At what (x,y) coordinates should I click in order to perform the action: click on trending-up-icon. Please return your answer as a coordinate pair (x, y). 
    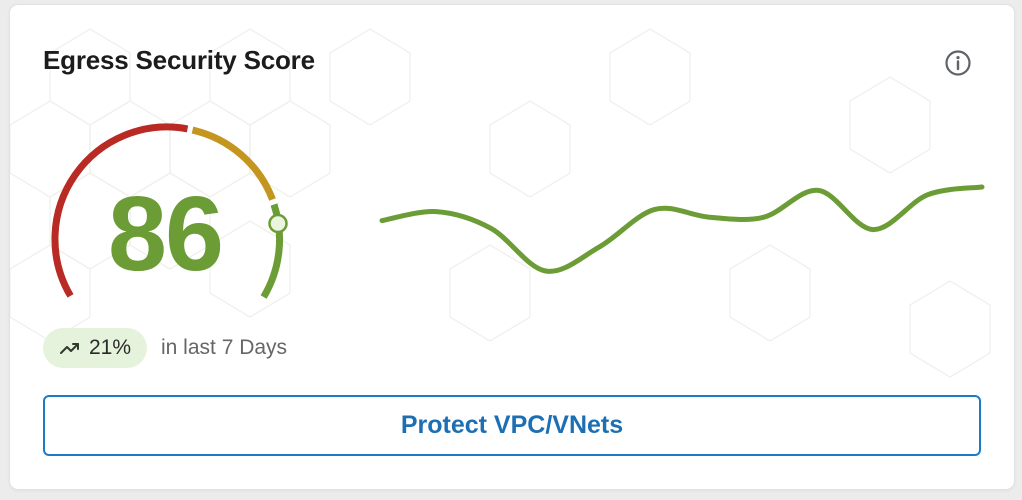
    Looking at the image, I should click on (69, 348).